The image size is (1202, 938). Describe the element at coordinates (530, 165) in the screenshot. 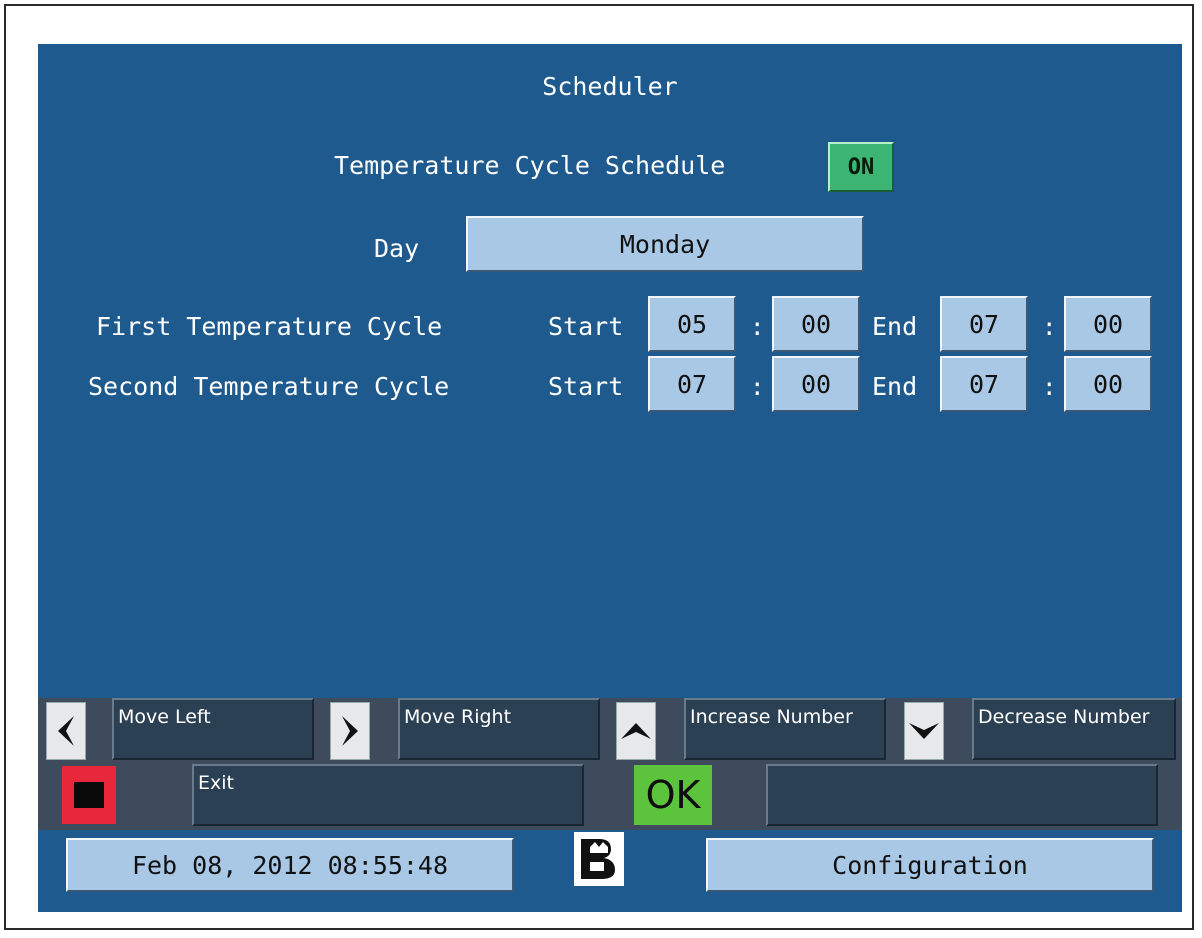

I see `schedule-label: Temperature Cycle Schedule` at that location.